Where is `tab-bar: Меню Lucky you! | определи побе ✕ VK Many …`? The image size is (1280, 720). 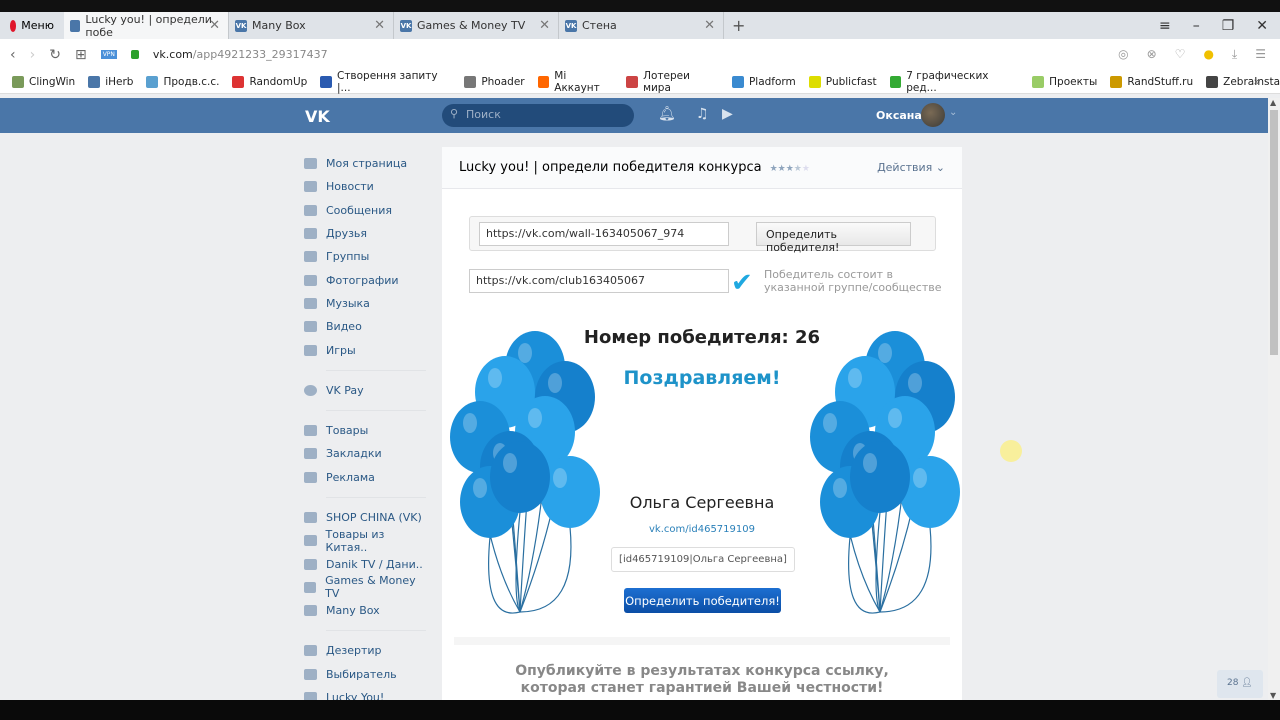
tab-bar: Меню Lucky you! | определи побе ✕ VK Many … is located at coordinates (640, 25).